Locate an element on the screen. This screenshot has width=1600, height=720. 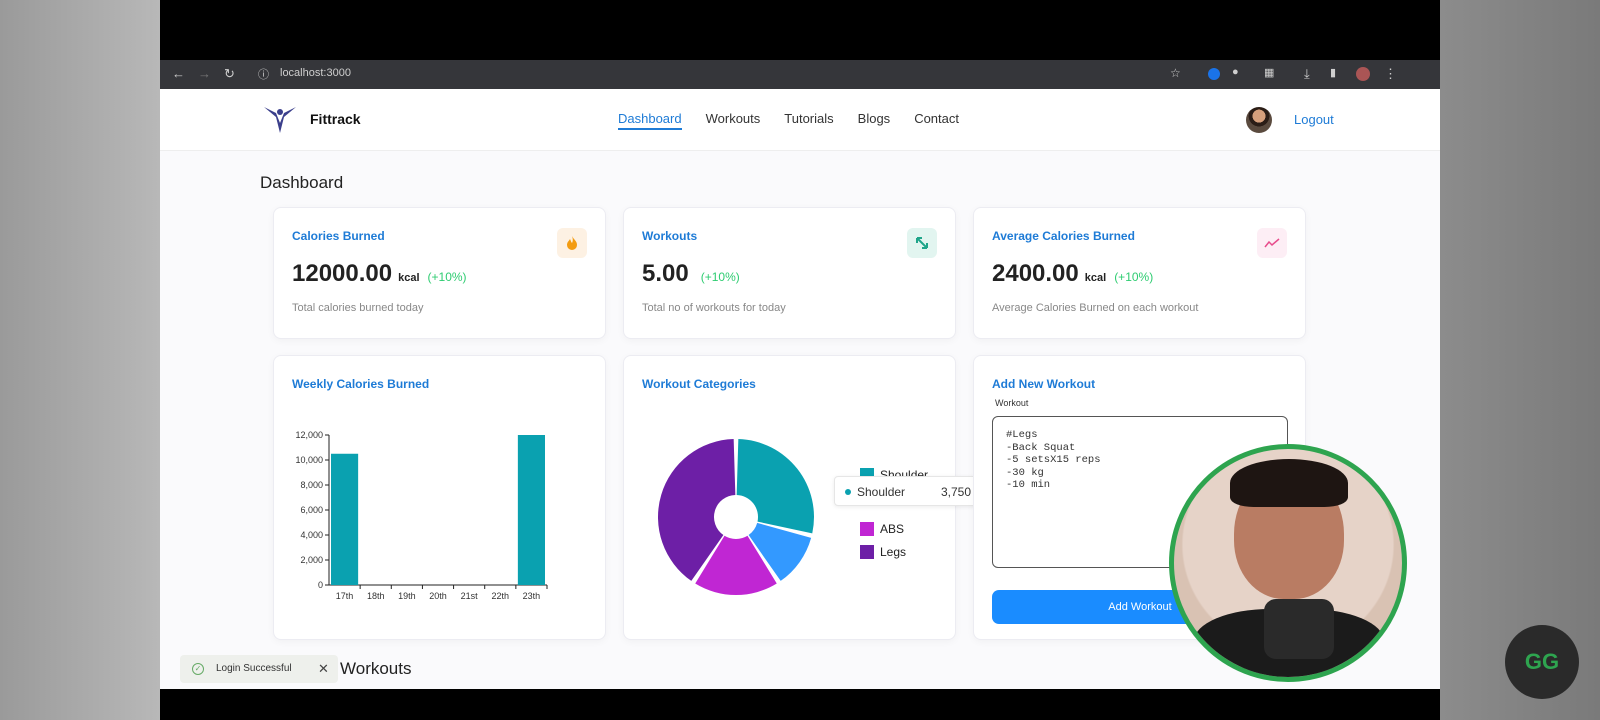
y-tick-label: 2,000 is located at coordinates (311, 560).